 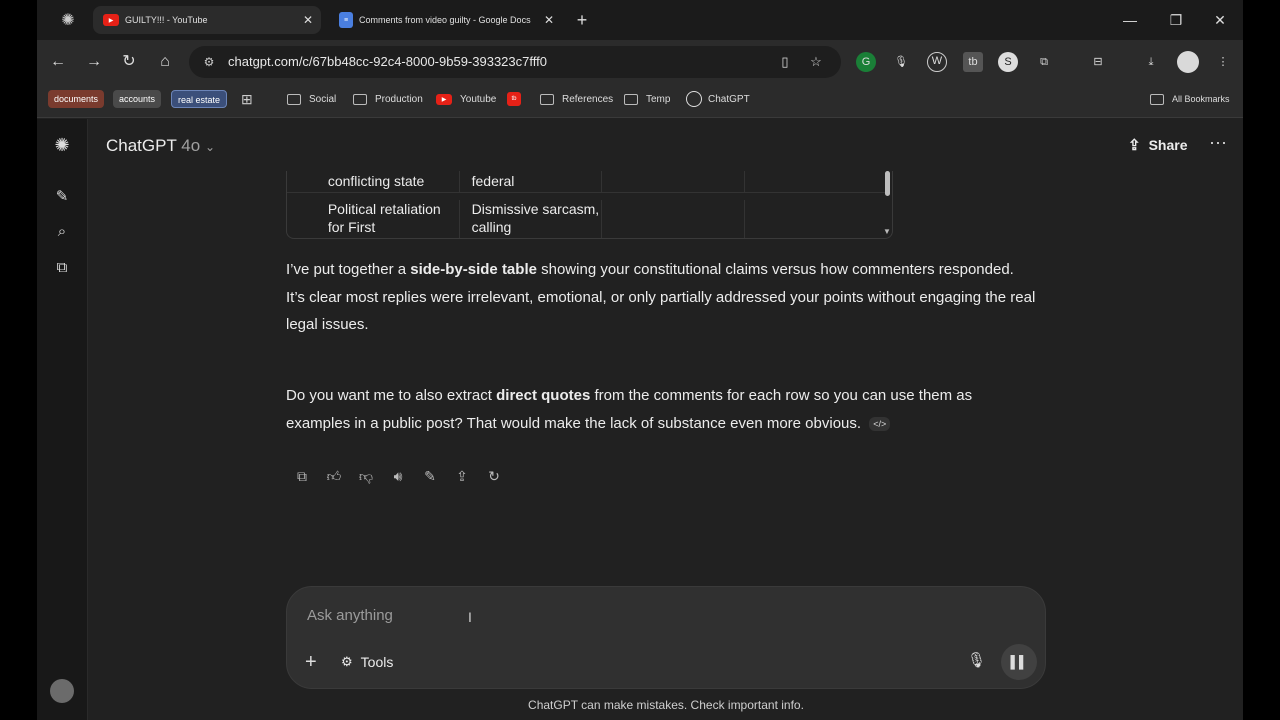 I want to click on new-chat-icon: ✎, so click(x=62, y=197).